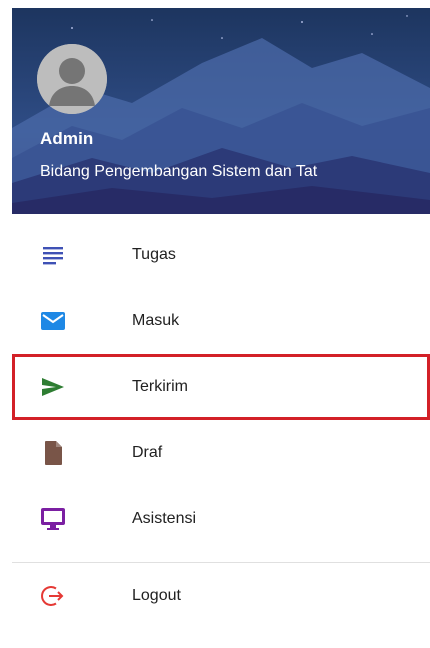 The width and height of the screenshot is (430, 648). I want to click on menu-item-logout: Logout, so click(221, 596).